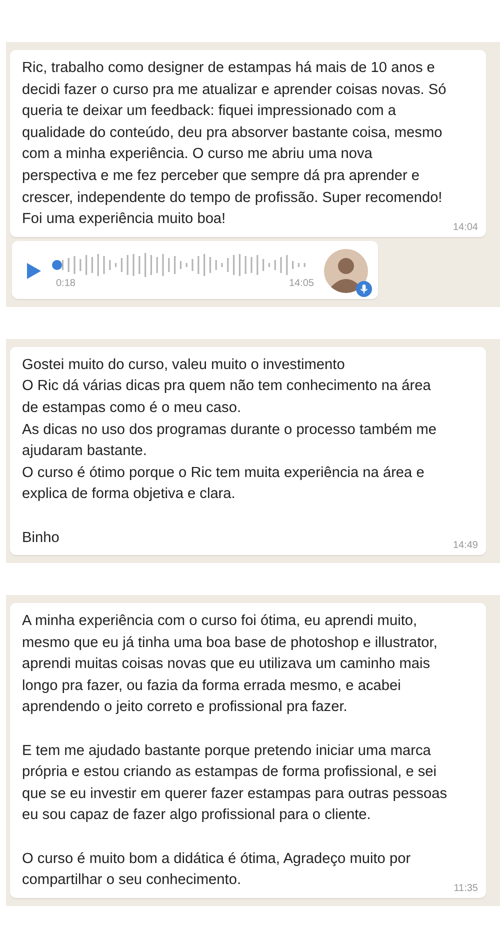 The height and width of the screenshot is (929, 500). What do you see at coordinates (346, 270) in the screenshot?
I see `avatar-icon` at bounding box center [346, 270].